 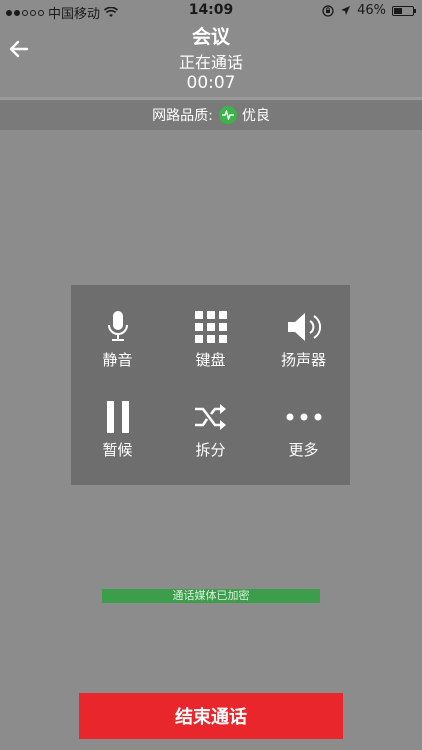 I want to click on call-header: 会议 正在通话 00:07, so click(x=211, y=60).